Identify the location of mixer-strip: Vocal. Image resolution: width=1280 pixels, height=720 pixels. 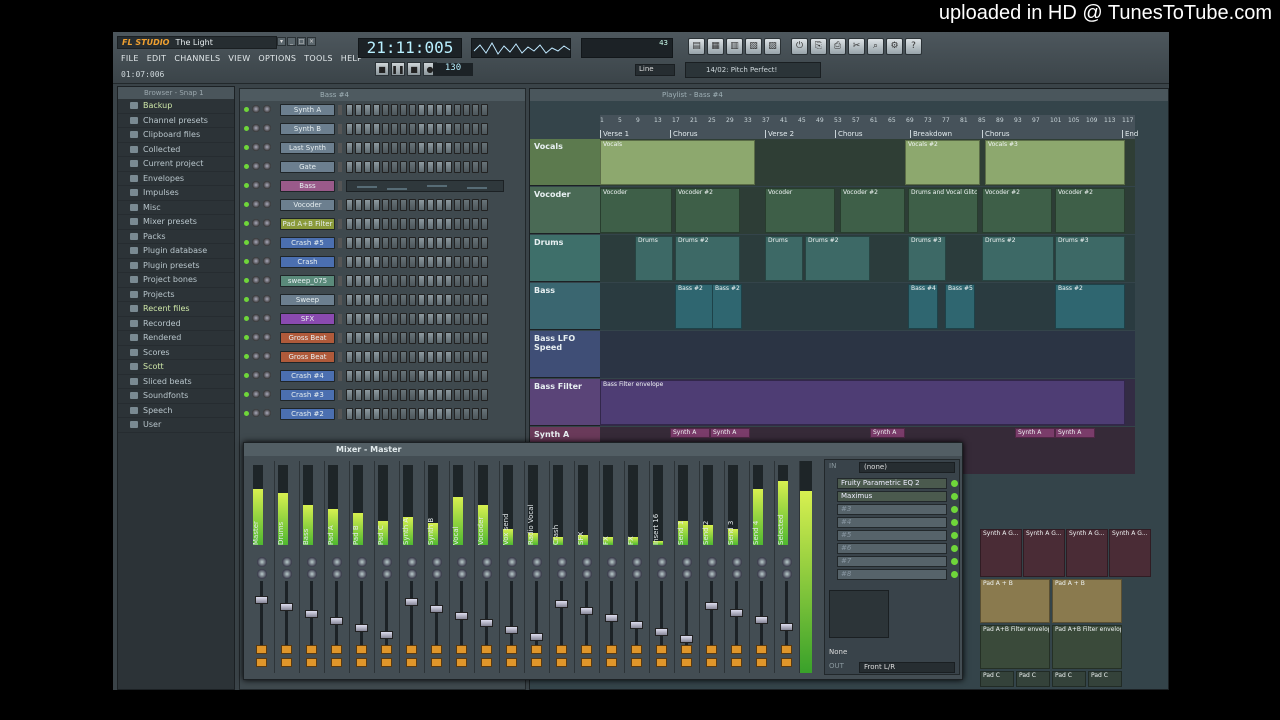
(462, 567).